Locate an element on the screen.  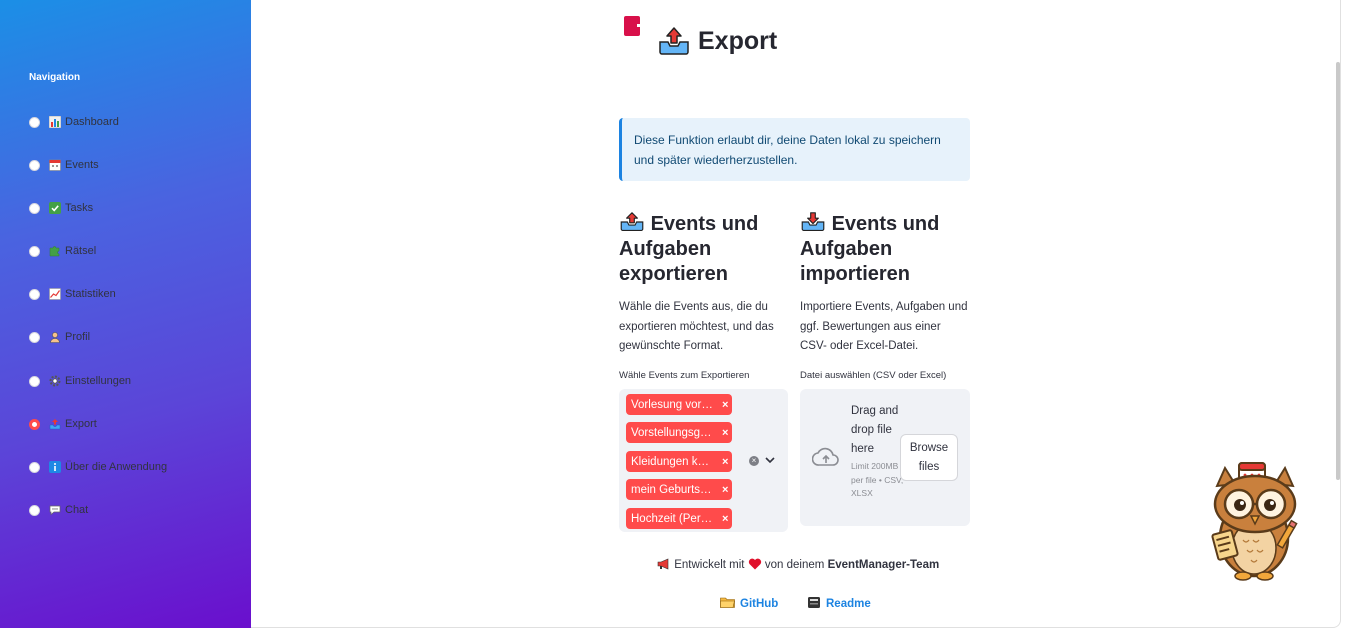
cloud-upload-icon is located at coordinates (825, 459).